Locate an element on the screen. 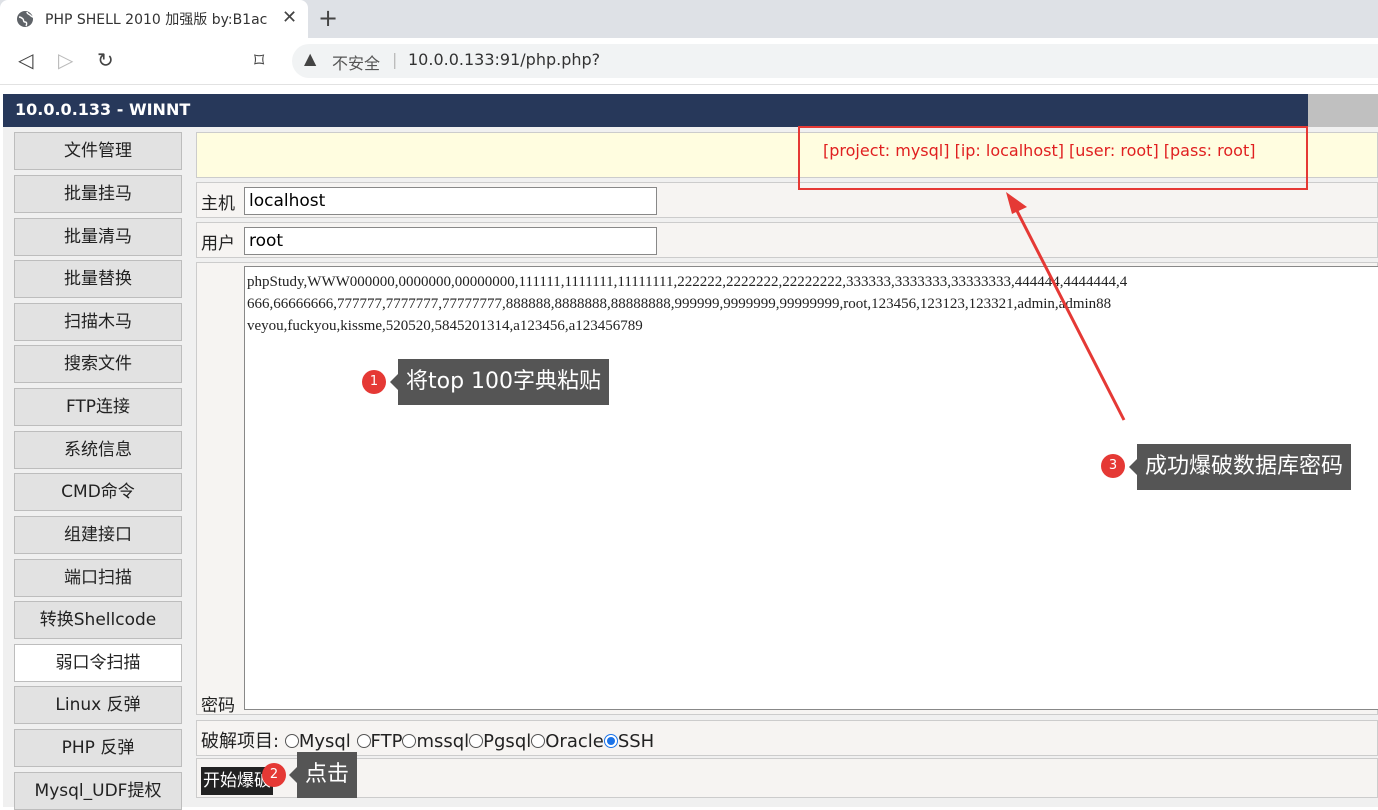 The height and width of the screenshot is (810, 1378). annotation-badge-1: 1 is located at coordinates (374, 382).